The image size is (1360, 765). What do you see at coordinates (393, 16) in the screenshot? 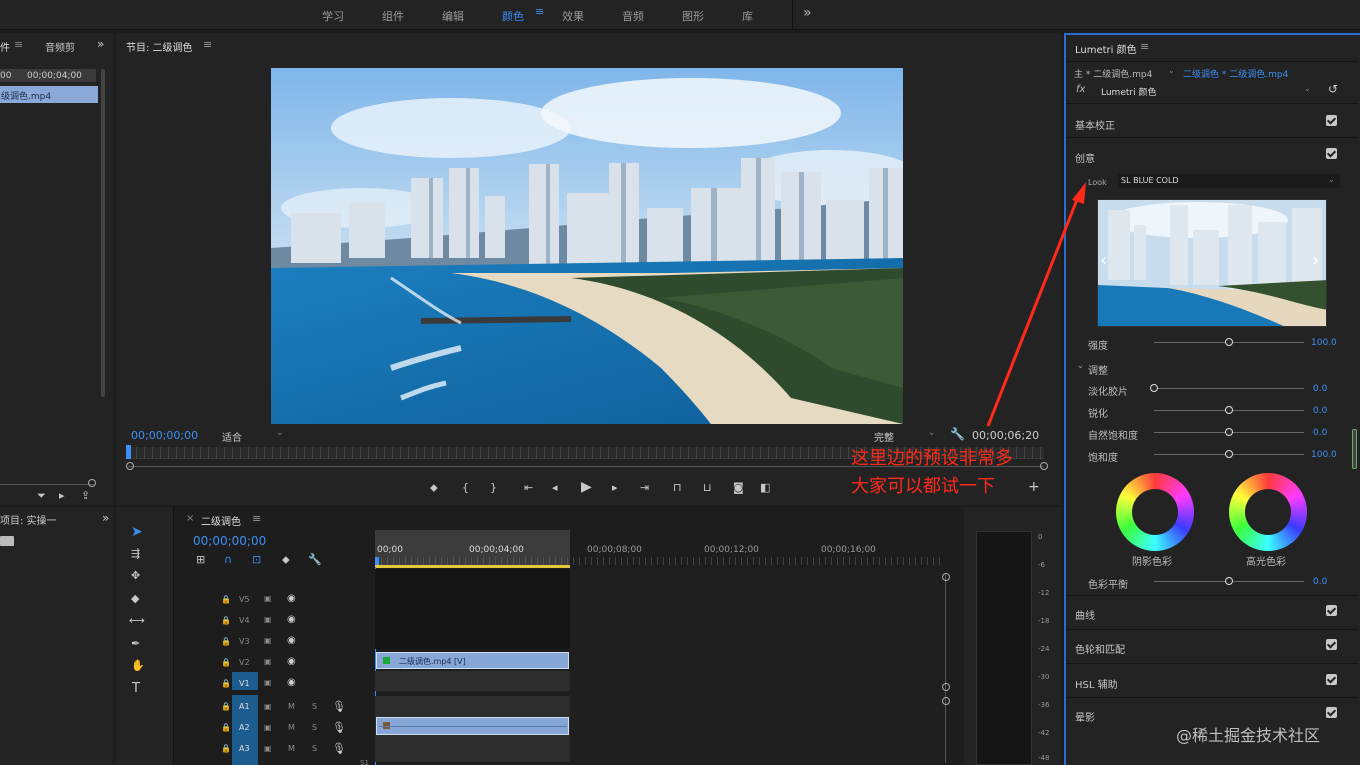
I see `workspace-tab-assembly: 组件` at bounding box center [393, 16].